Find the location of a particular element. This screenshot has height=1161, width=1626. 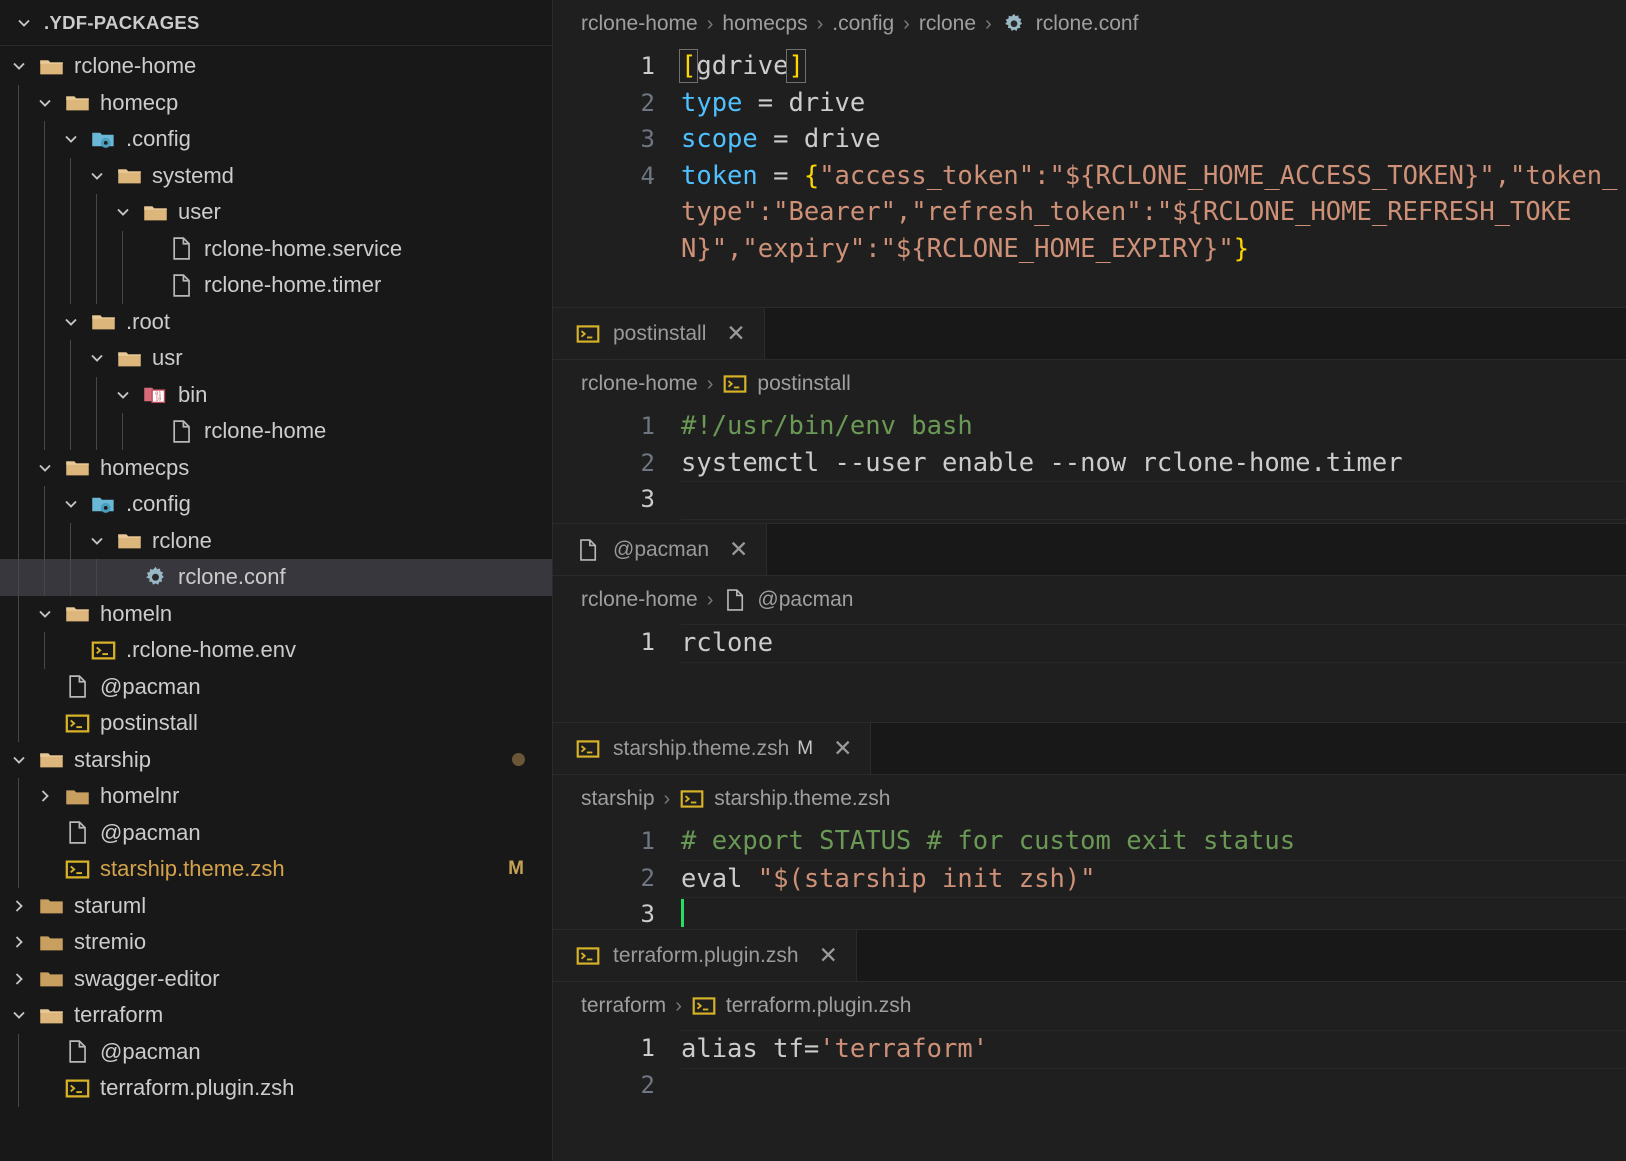

tree-item-homeln: homeln is located at coordinates (276, 613).